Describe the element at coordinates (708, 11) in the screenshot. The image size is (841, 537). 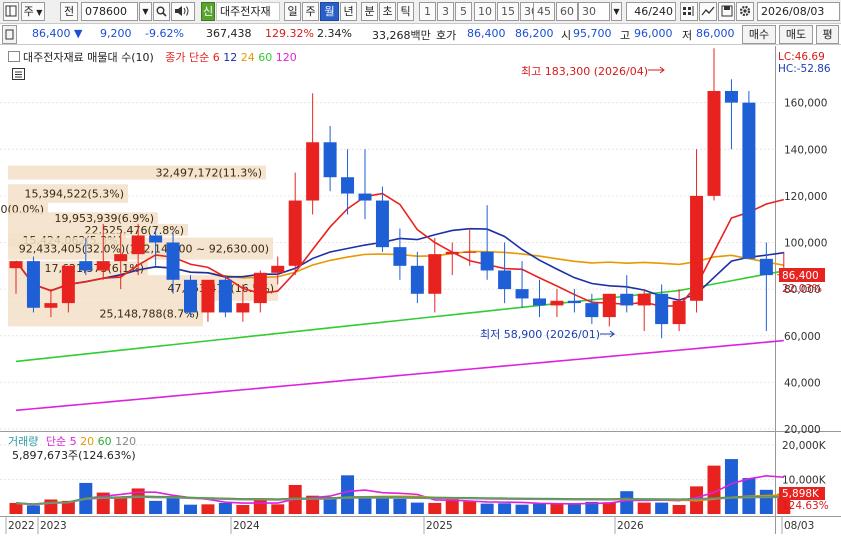
I see `trend-icon` at that location.